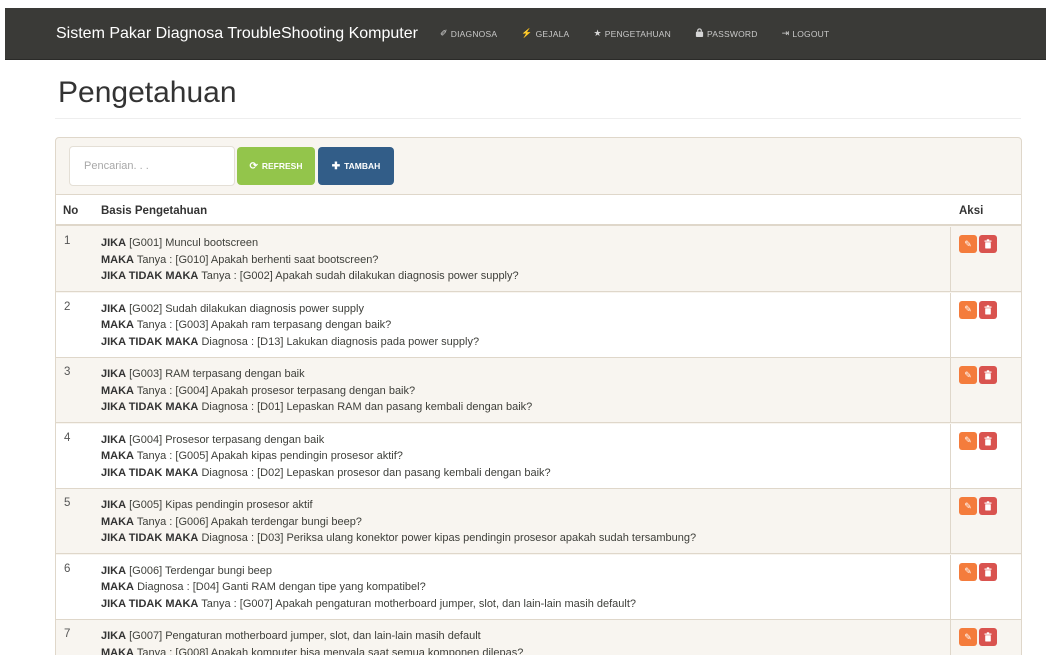 The height and width of the screenshot is (655, 1051). Describe the element at coordinates (368, 571) in the screenshot. I see `rule-if: JIKA [G006] Terdengar bungi beep` at that location.